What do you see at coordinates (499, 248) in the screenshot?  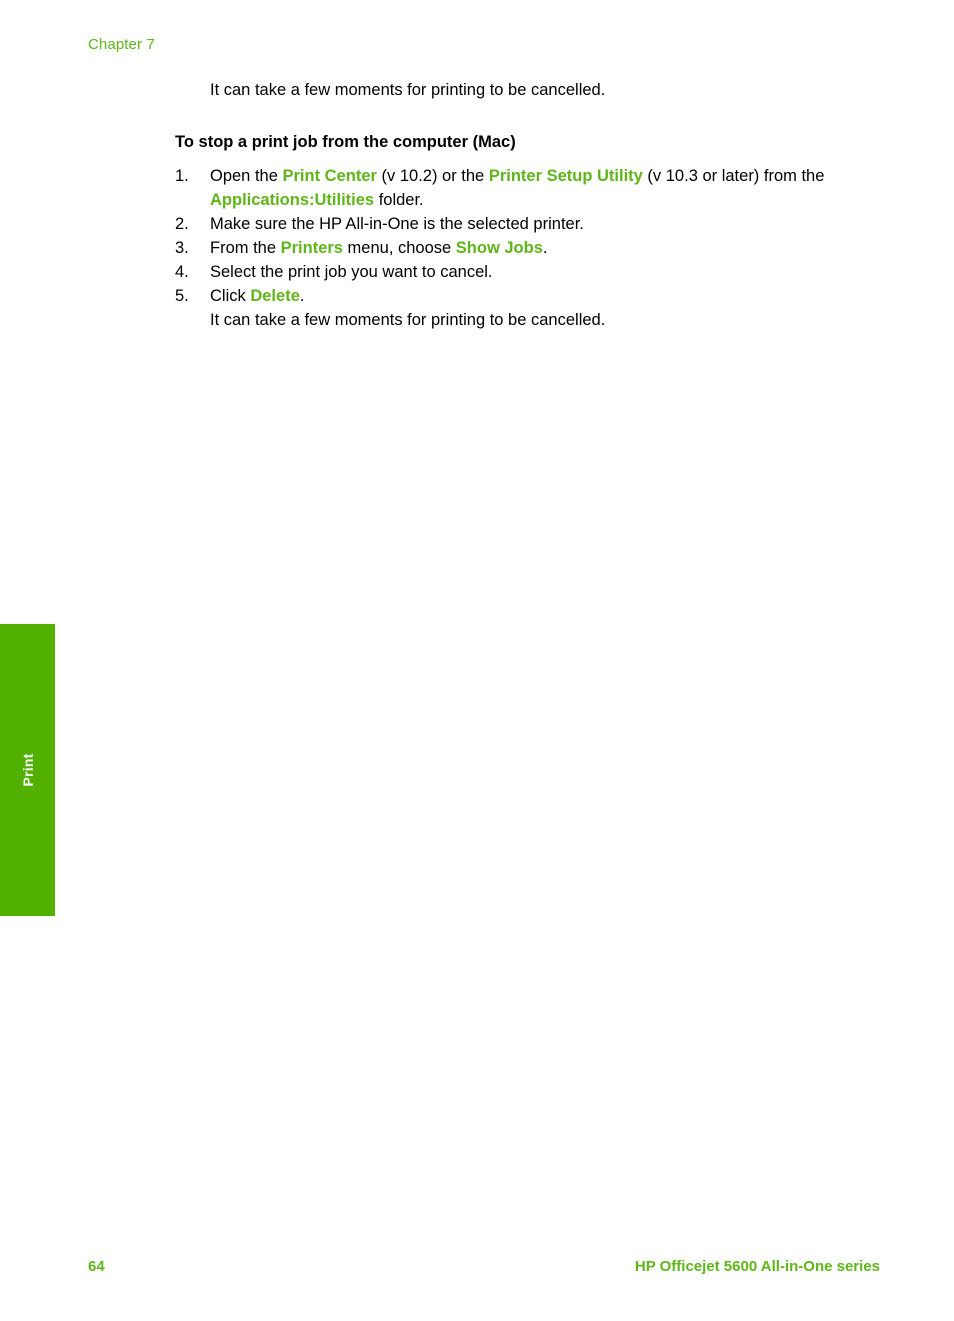 I see `emphasis-term: Show Jobs` at bounding box center [499, 248].